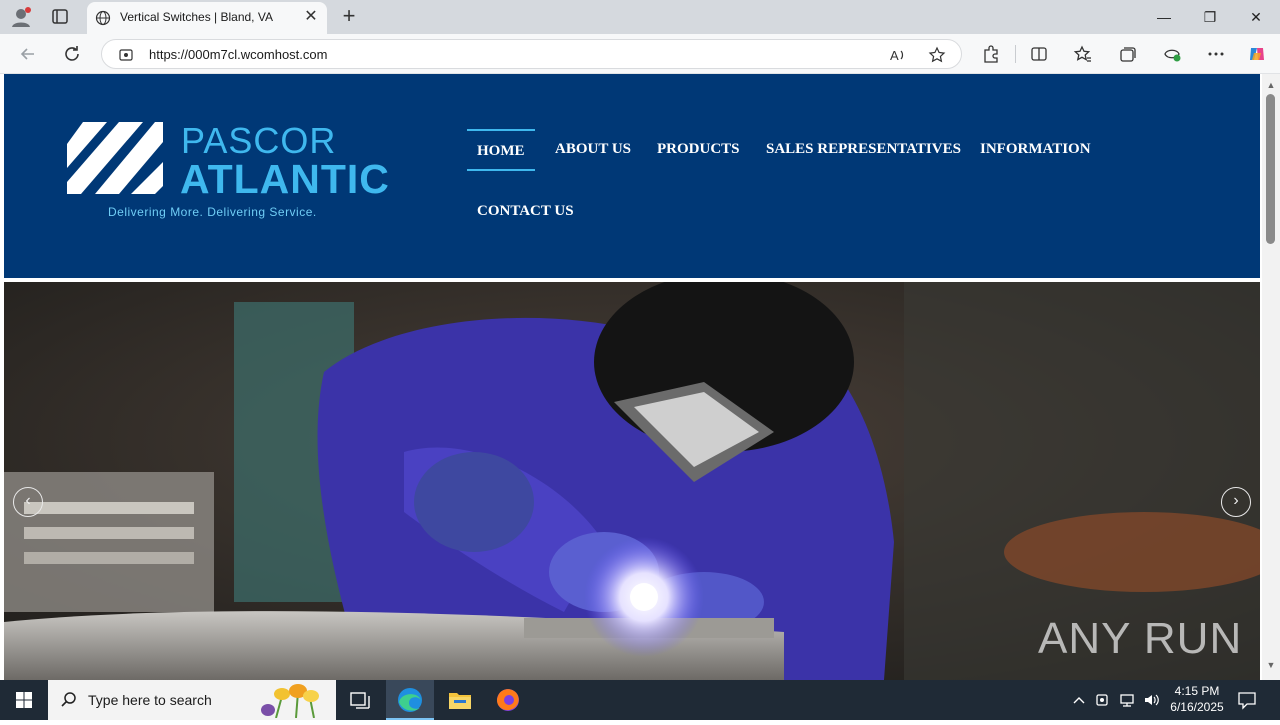 The width and height of the screenshot is (1280, 725). Describe the element at coordinates (1083, 54) in the screenshot. I see `favorites-icon` at that location.